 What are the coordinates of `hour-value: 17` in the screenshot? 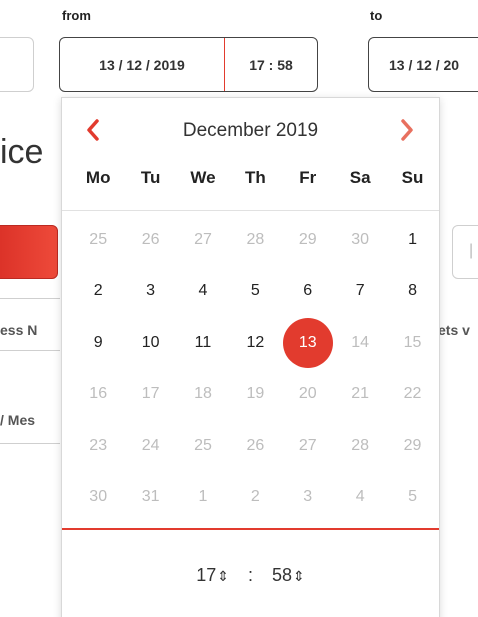 It's located at (206, 575).